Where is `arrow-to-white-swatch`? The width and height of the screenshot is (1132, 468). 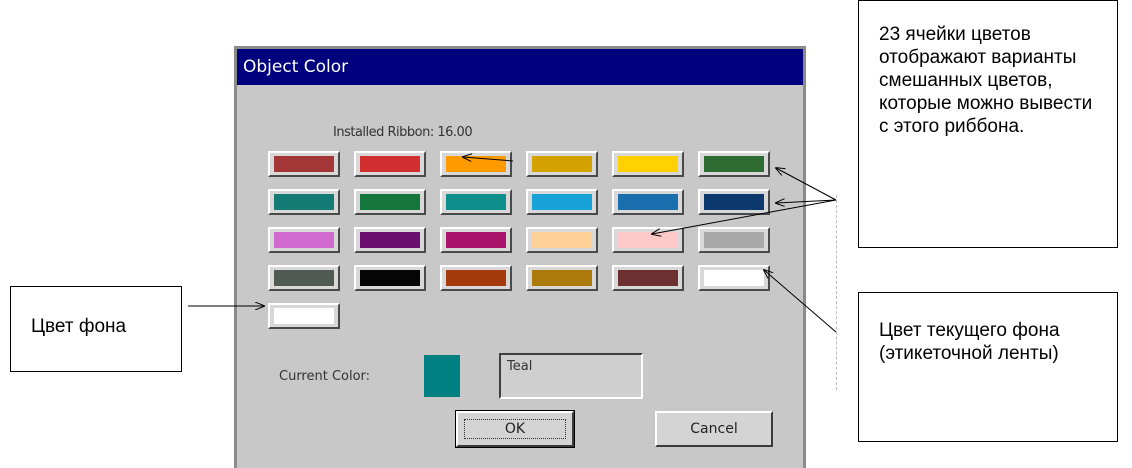 arrow-to-white-swatch is located at coordinates (800, 301).